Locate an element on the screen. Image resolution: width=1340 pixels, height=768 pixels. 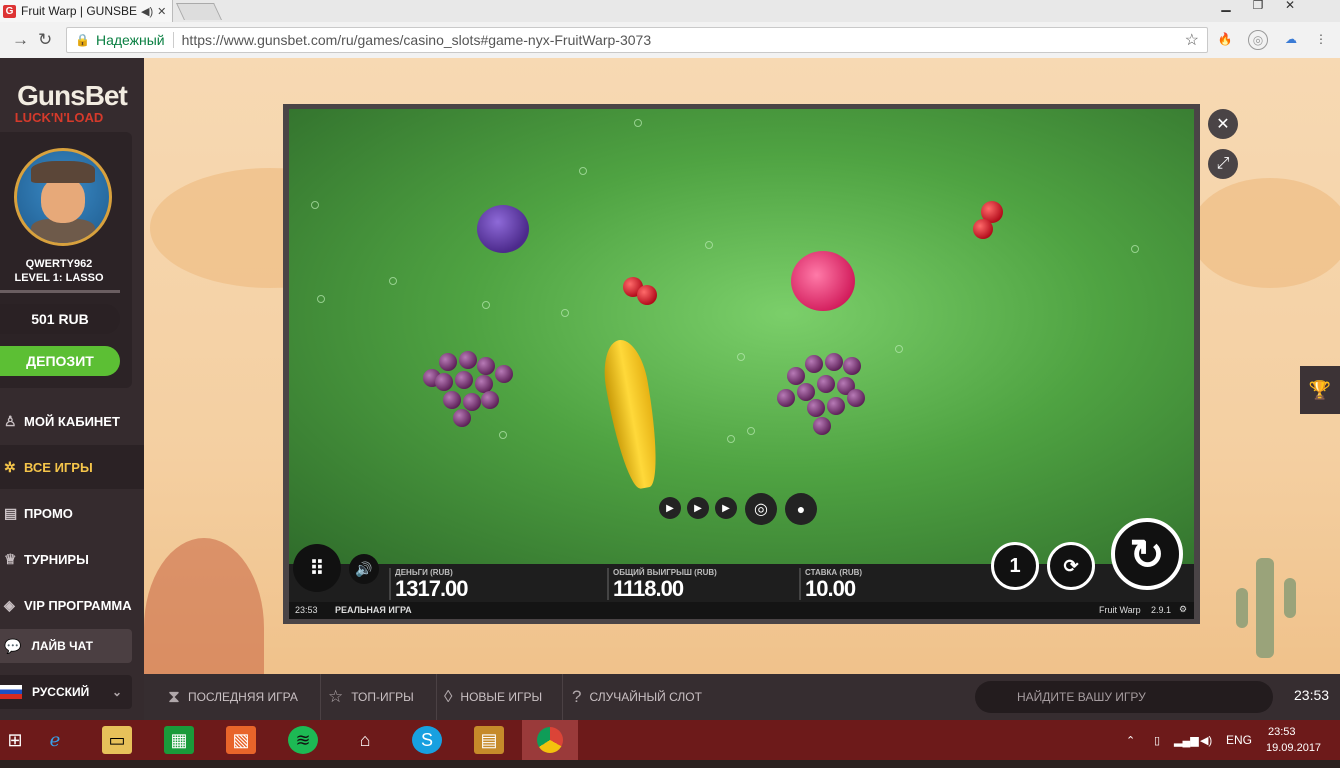
close-window-button: ✕ is located at coordinates (1290, 6).